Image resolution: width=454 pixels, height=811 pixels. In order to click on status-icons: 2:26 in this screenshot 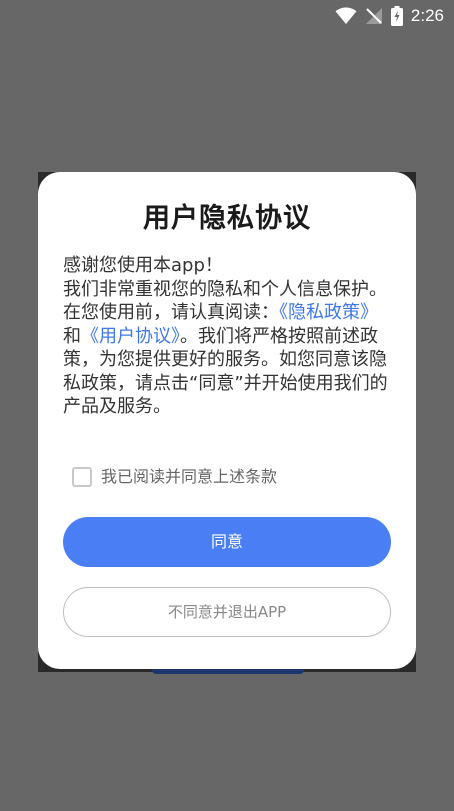, I will do `click(389, 16)`.